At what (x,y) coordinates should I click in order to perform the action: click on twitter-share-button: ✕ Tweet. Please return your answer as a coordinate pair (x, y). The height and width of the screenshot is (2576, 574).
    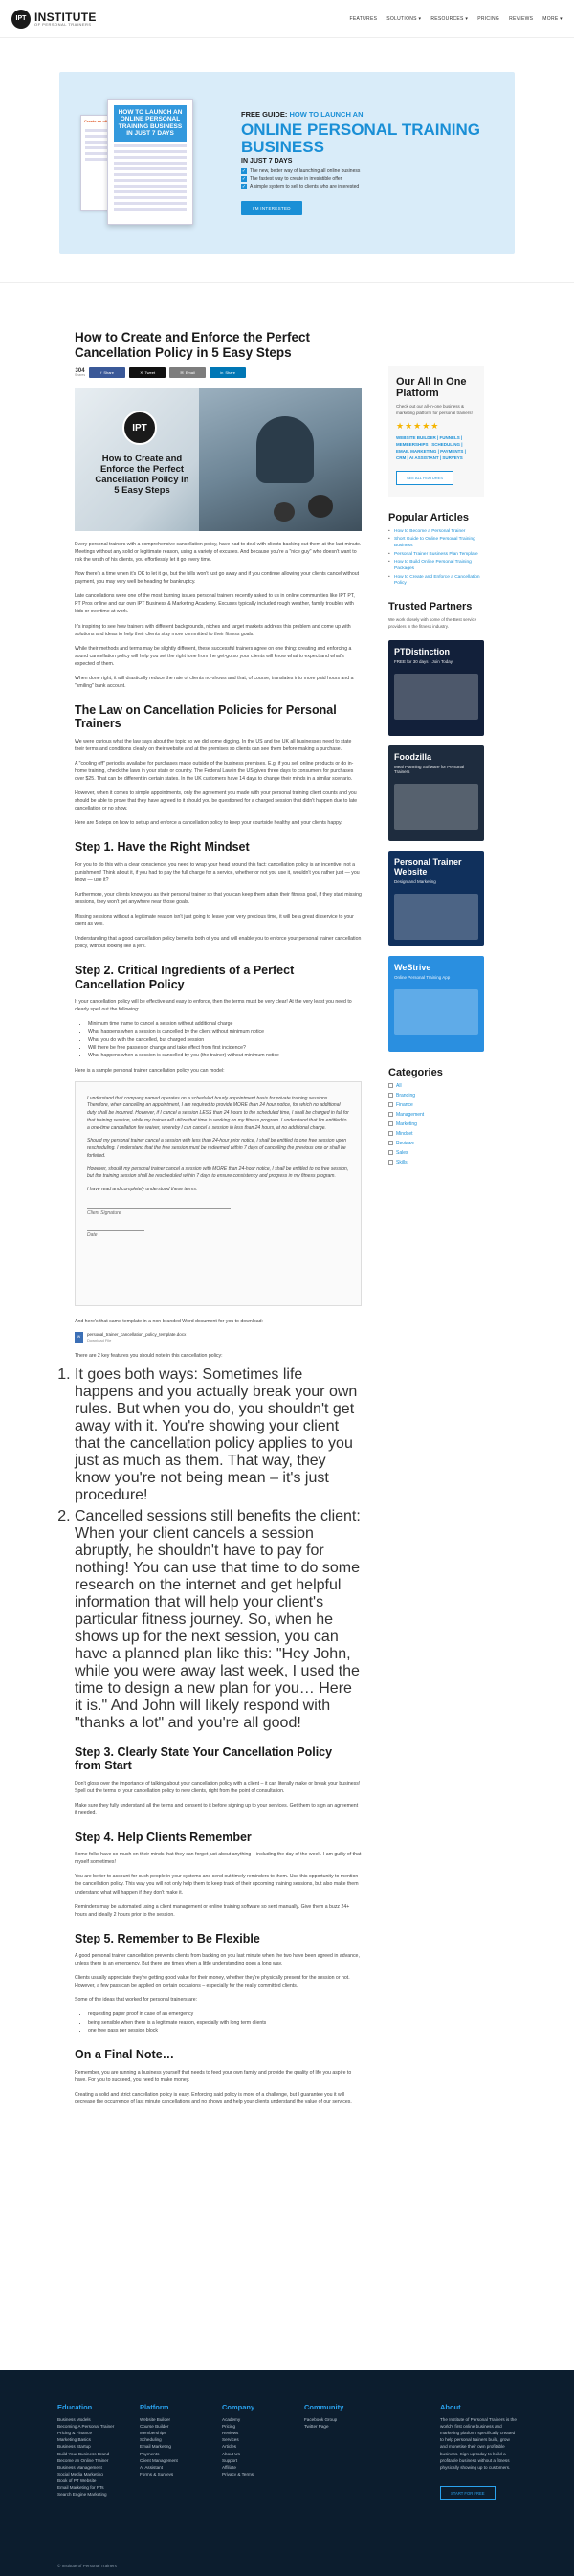
    Looking at the image, I should click on (147, 373).